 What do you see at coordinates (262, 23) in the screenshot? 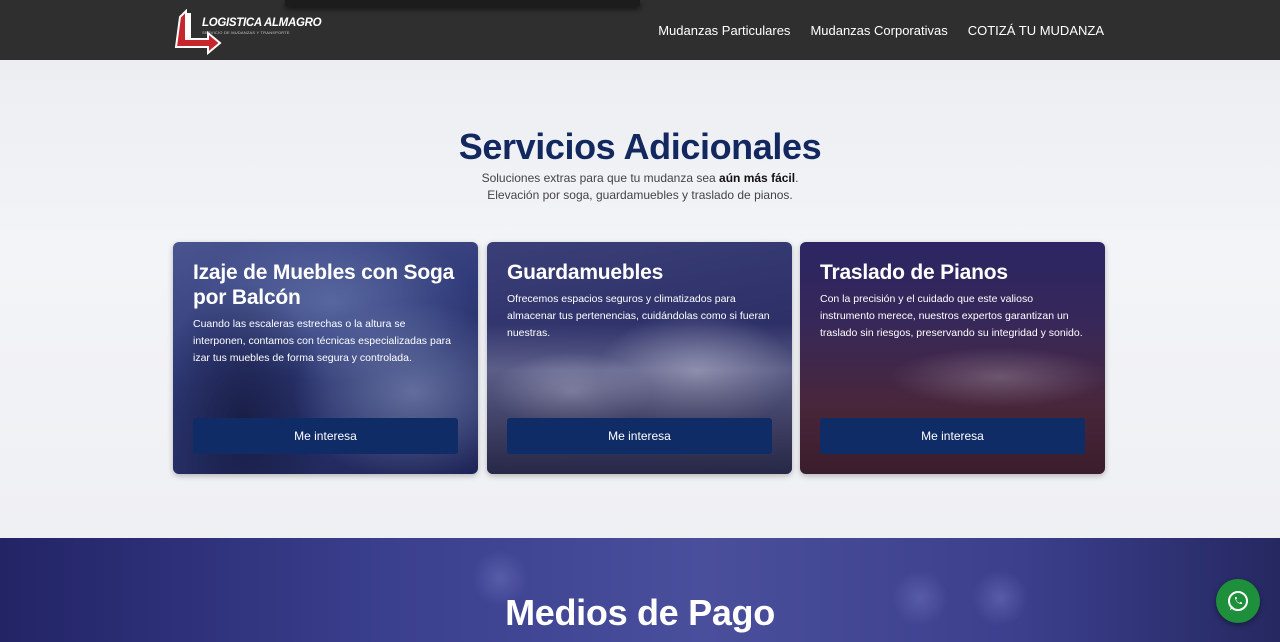
I see `logo-text: LOGISTICA ALMAGRO` at bounding box center [262, 23].